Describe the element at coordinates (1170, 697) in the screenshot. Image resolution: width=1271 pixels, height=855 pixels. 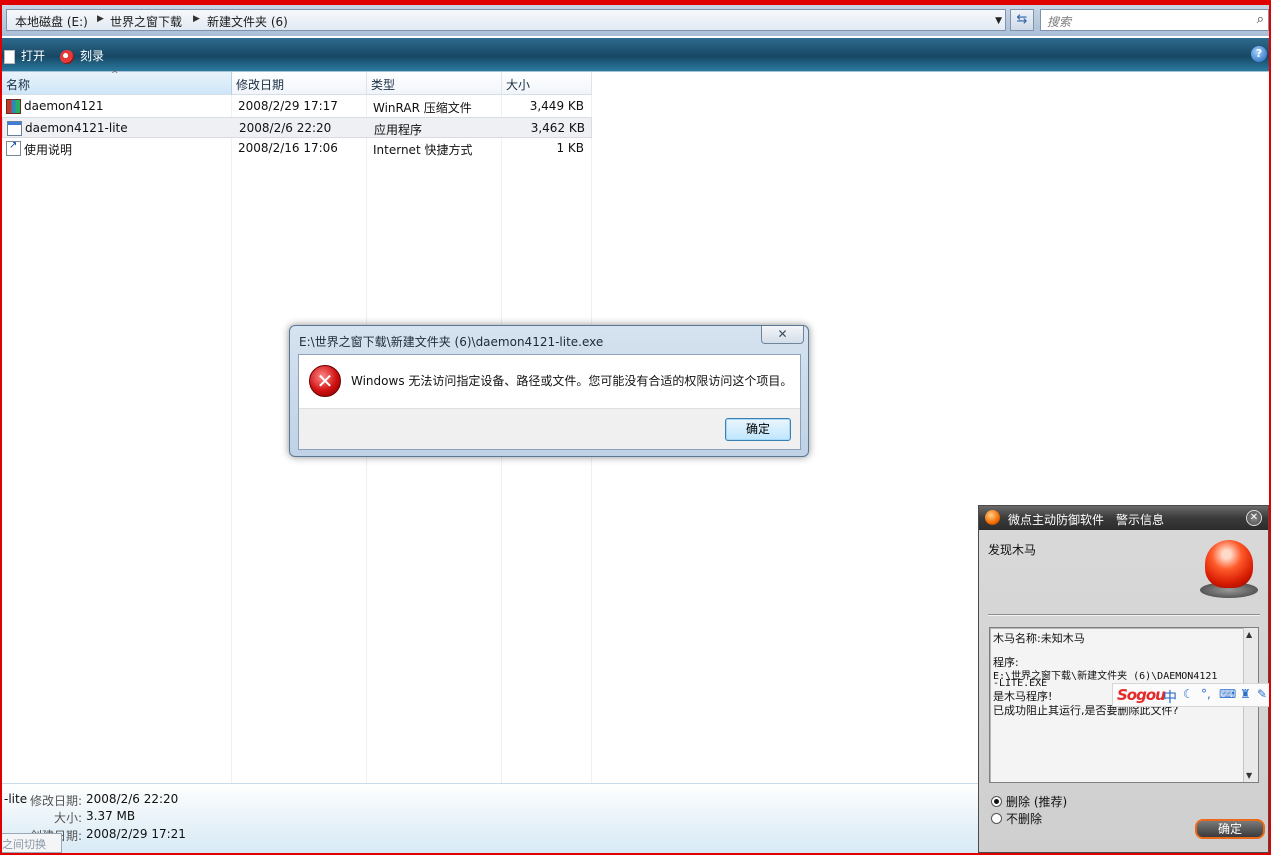
I see `ime-mode-toggle: 中` at that location.